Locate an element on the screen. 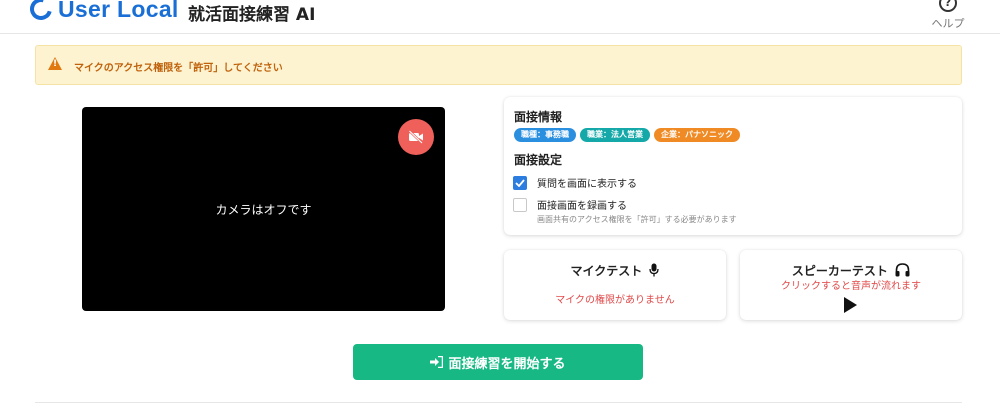 The height and width of the screenshot is (406, 1000). record-permission-hint: 画面共有のアクセス権限を「許可」する必要があります is located at coordinates (637, 219).